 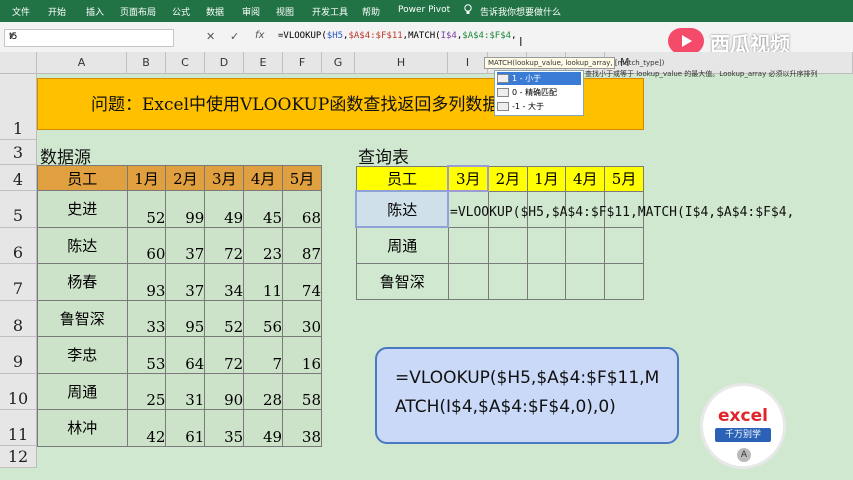 What do you see at coordinates (224, 428) in the screenshot?
I see `cell: 35` at bounding box center [224, 428].